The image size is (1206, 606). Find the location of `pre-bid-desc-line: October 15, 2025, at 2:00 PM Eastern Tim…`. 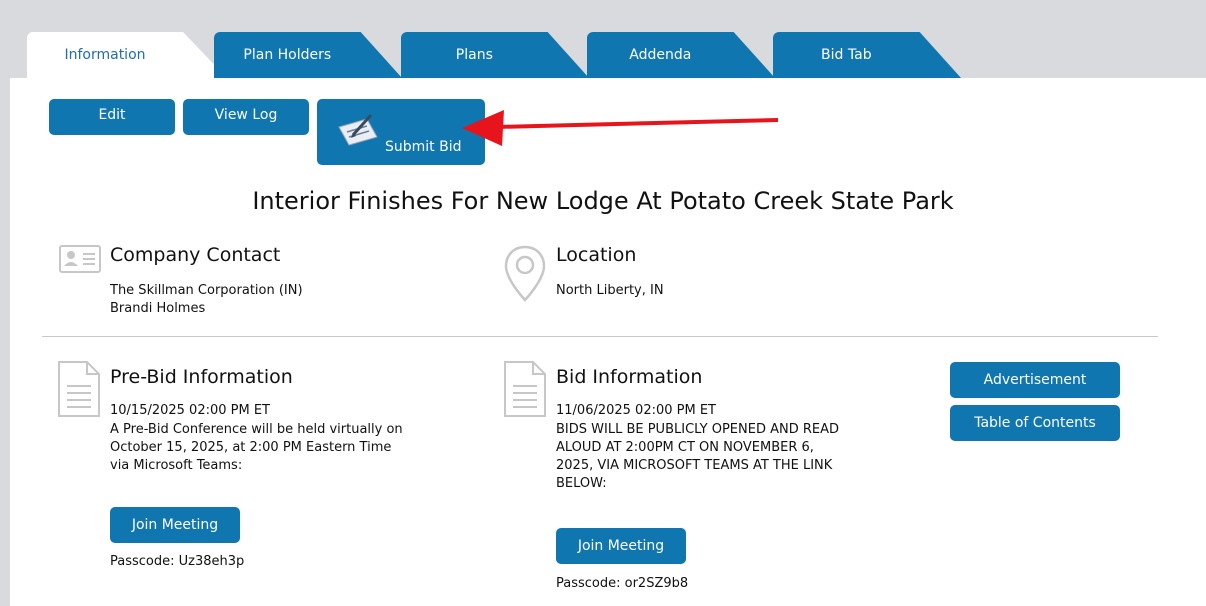

pre-bid-desc-line: October 15, 2025, at 2:00 PM Eastern Tim… is located at coordinates (251, 447).